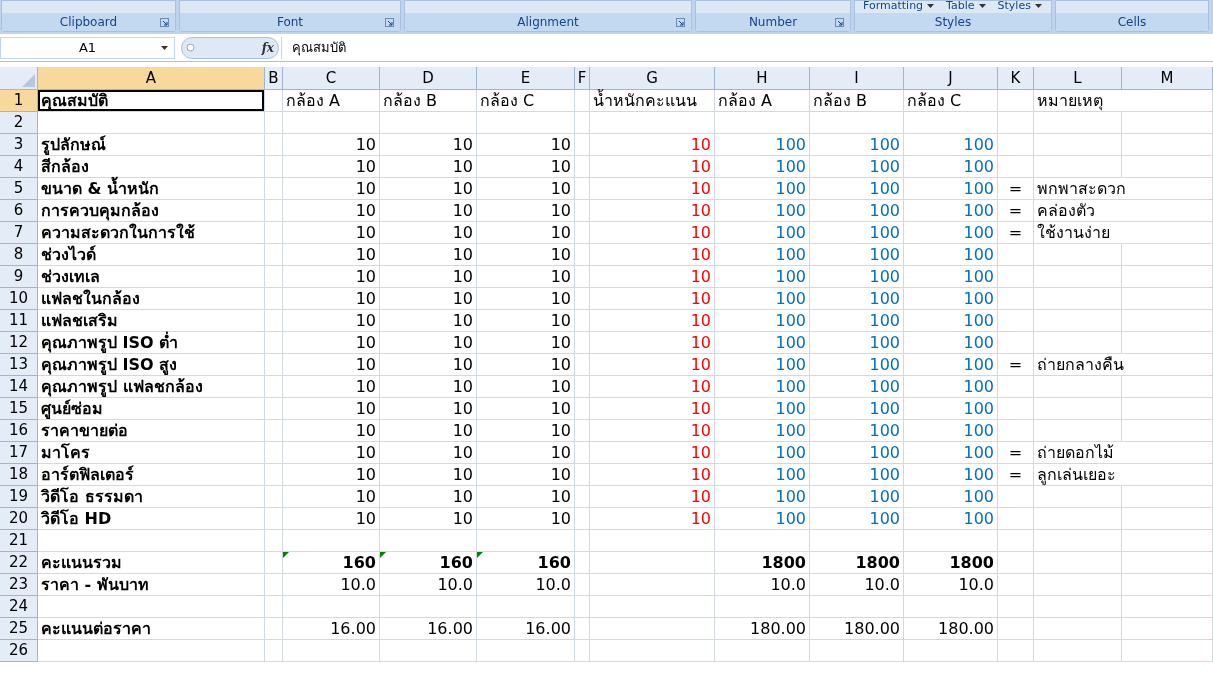 Image resolution: width=1213 pixels, height=681 pixels. What do you see at coordinates (19, 167) in the screenshot?
I see `row-header: 4` at bounding box center [19, 167].